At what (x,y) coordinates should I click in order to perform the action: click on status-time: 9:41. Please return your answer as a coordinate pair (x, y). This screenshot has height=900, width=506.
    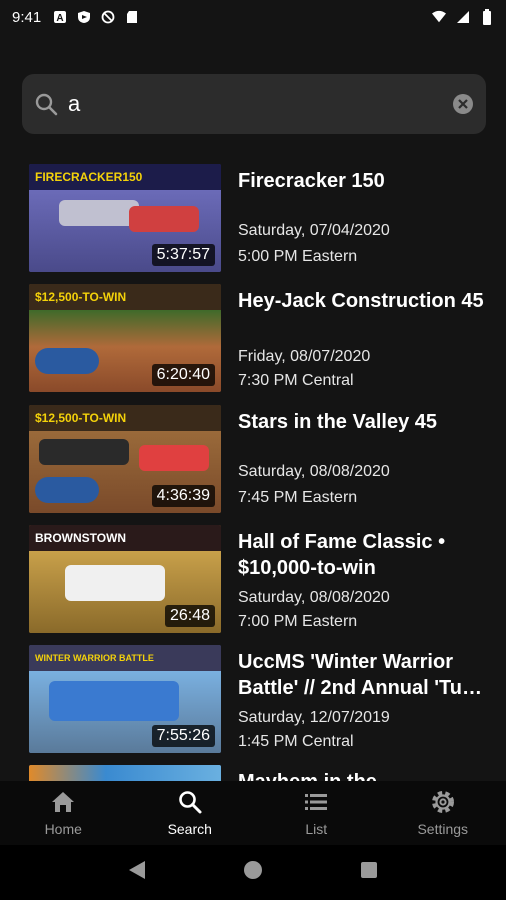
    Looking at the image, I should click on (27, 17).